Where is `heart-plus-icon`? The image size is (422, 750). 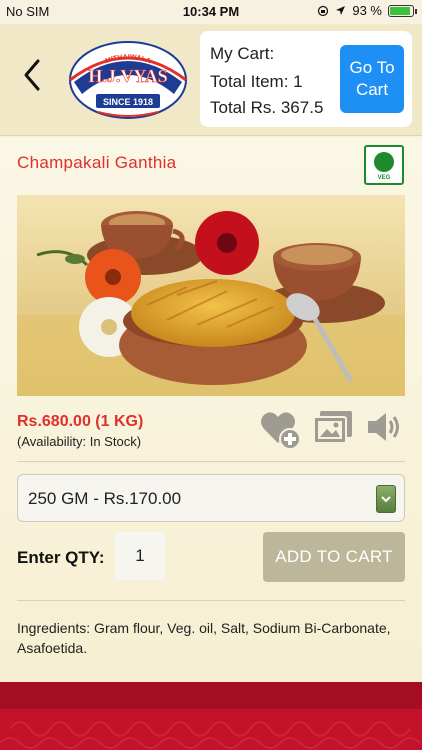
heart-plus-icon is located at coordinates (281, 431).